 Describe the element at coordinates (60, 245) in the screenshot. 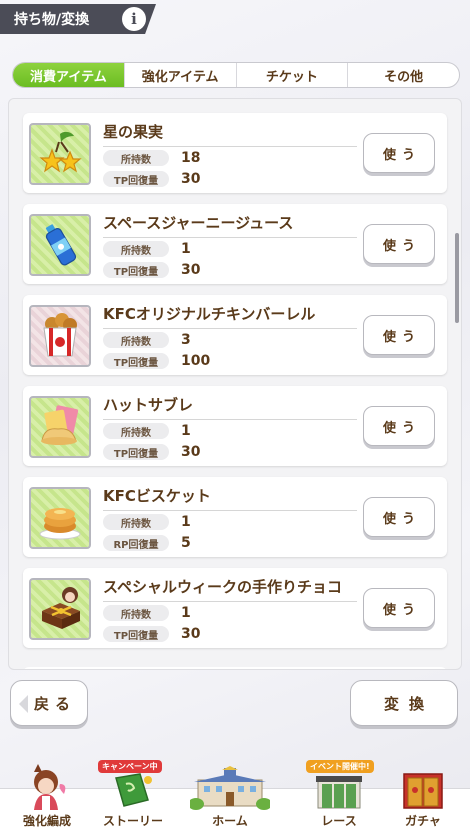

I see `juice-bottle-icon` at that location.